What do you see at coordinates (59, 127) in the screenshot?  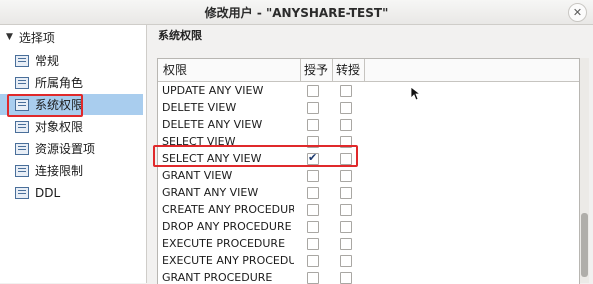 I see `sidebar-item-label: 对象权限` at bounding box center [59, 127].